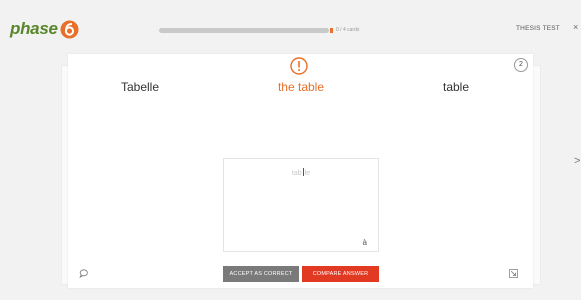  I want to click on correct-answer: the table, so click(301, 87).